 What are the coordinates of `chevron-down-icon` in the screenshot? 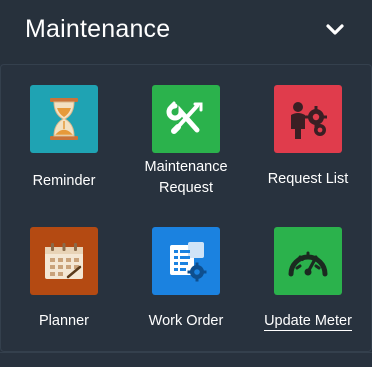 It's located at (335, 30).